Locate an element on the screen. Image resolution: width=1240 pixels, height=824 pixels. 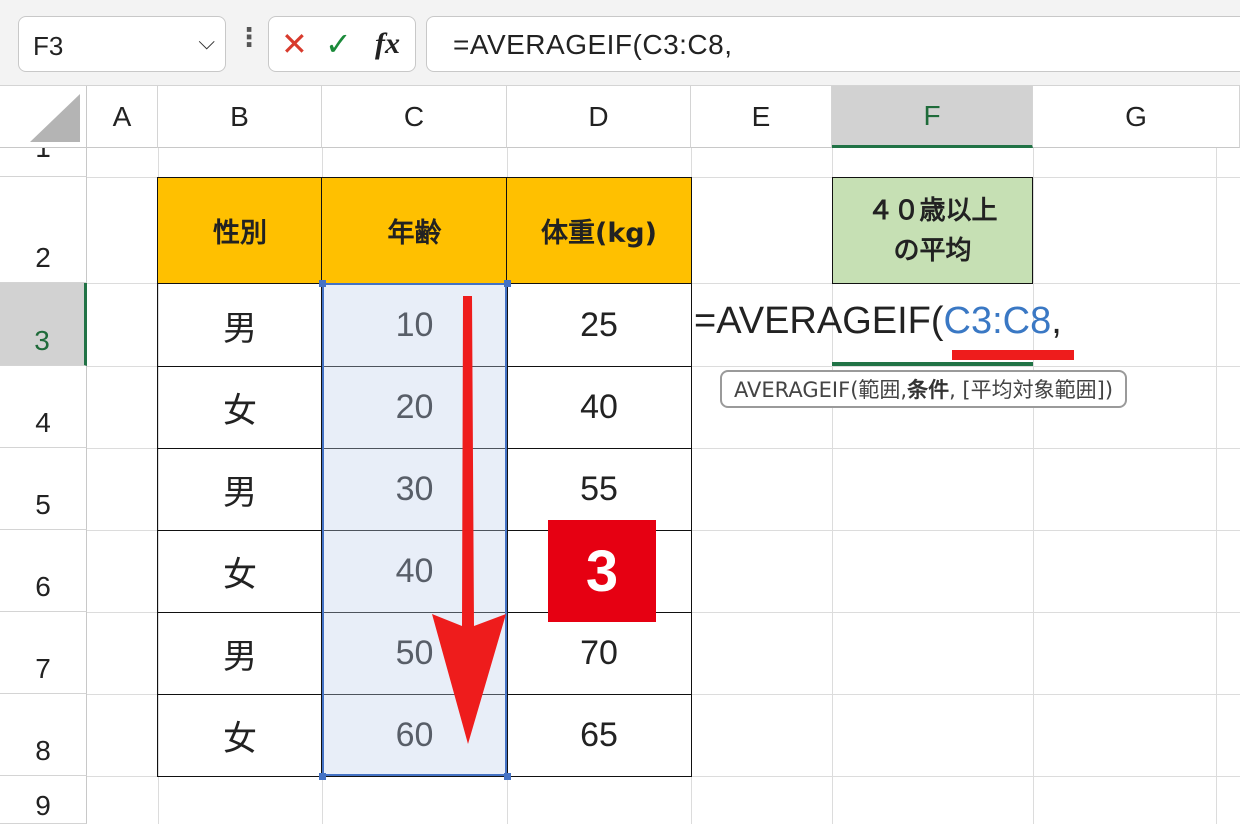
cell-d8: 65 is located at coordinates (599, 735).